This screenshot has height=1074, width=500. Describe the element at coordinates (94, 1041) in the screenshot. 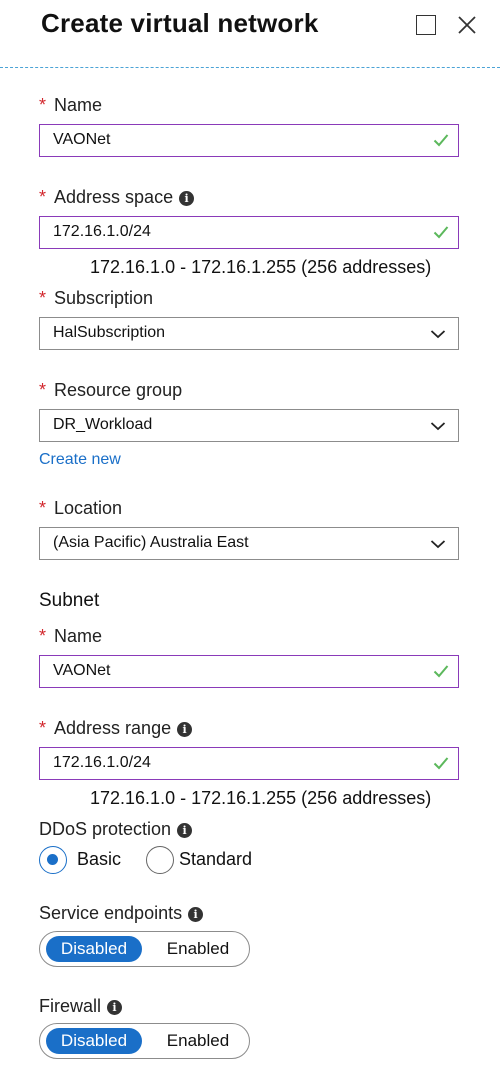

I see `firewall-disabled-option: Disabled` at that location.